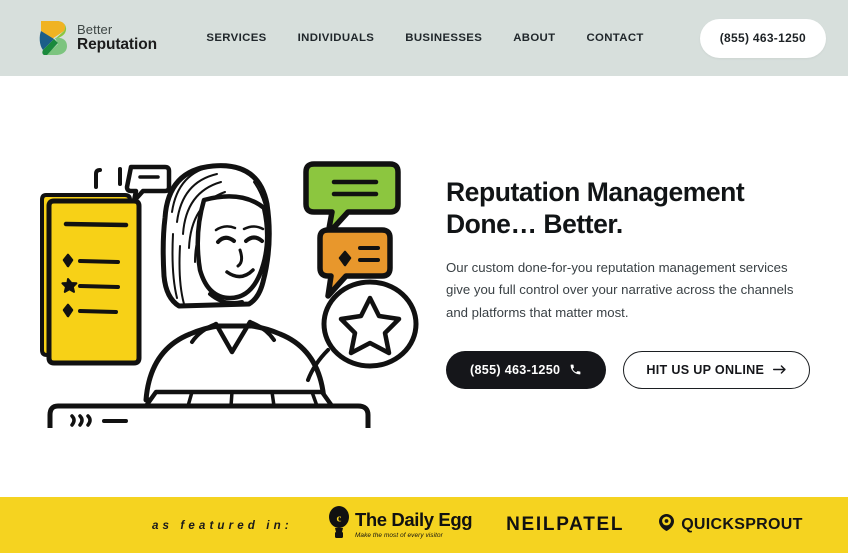 The image size is (848, 553). I want to click on daily-egg-tagline: Make the most of every visitor, so click(399, 535).